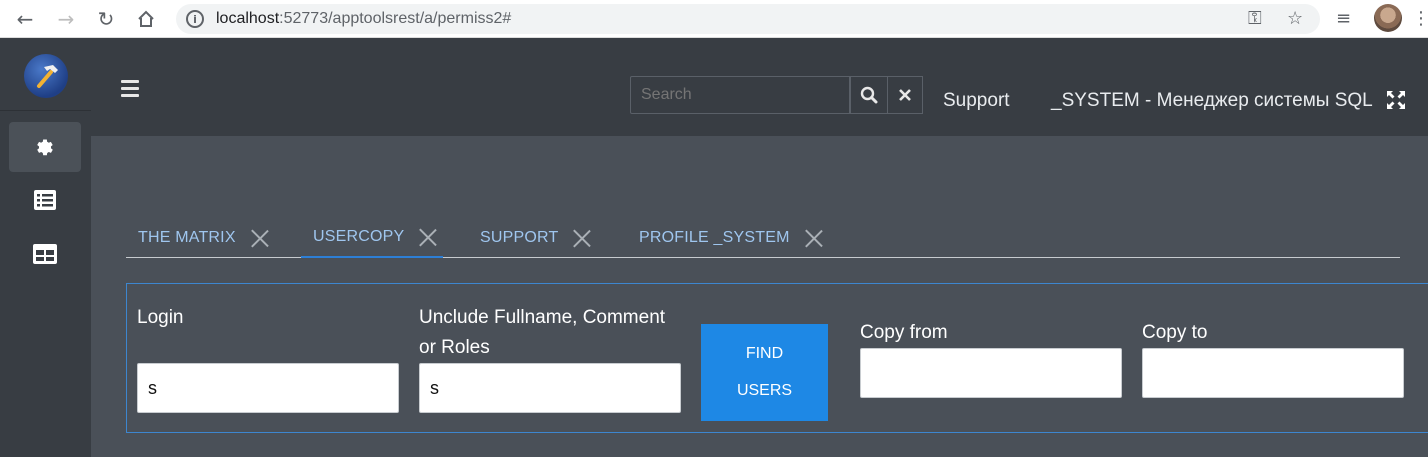 Image resolution: width=1428 pixels, height=457 pixels. Describe the element at coordinates (130, 90) in the screenshot. I see `hamburger-menu-icon` at that location.